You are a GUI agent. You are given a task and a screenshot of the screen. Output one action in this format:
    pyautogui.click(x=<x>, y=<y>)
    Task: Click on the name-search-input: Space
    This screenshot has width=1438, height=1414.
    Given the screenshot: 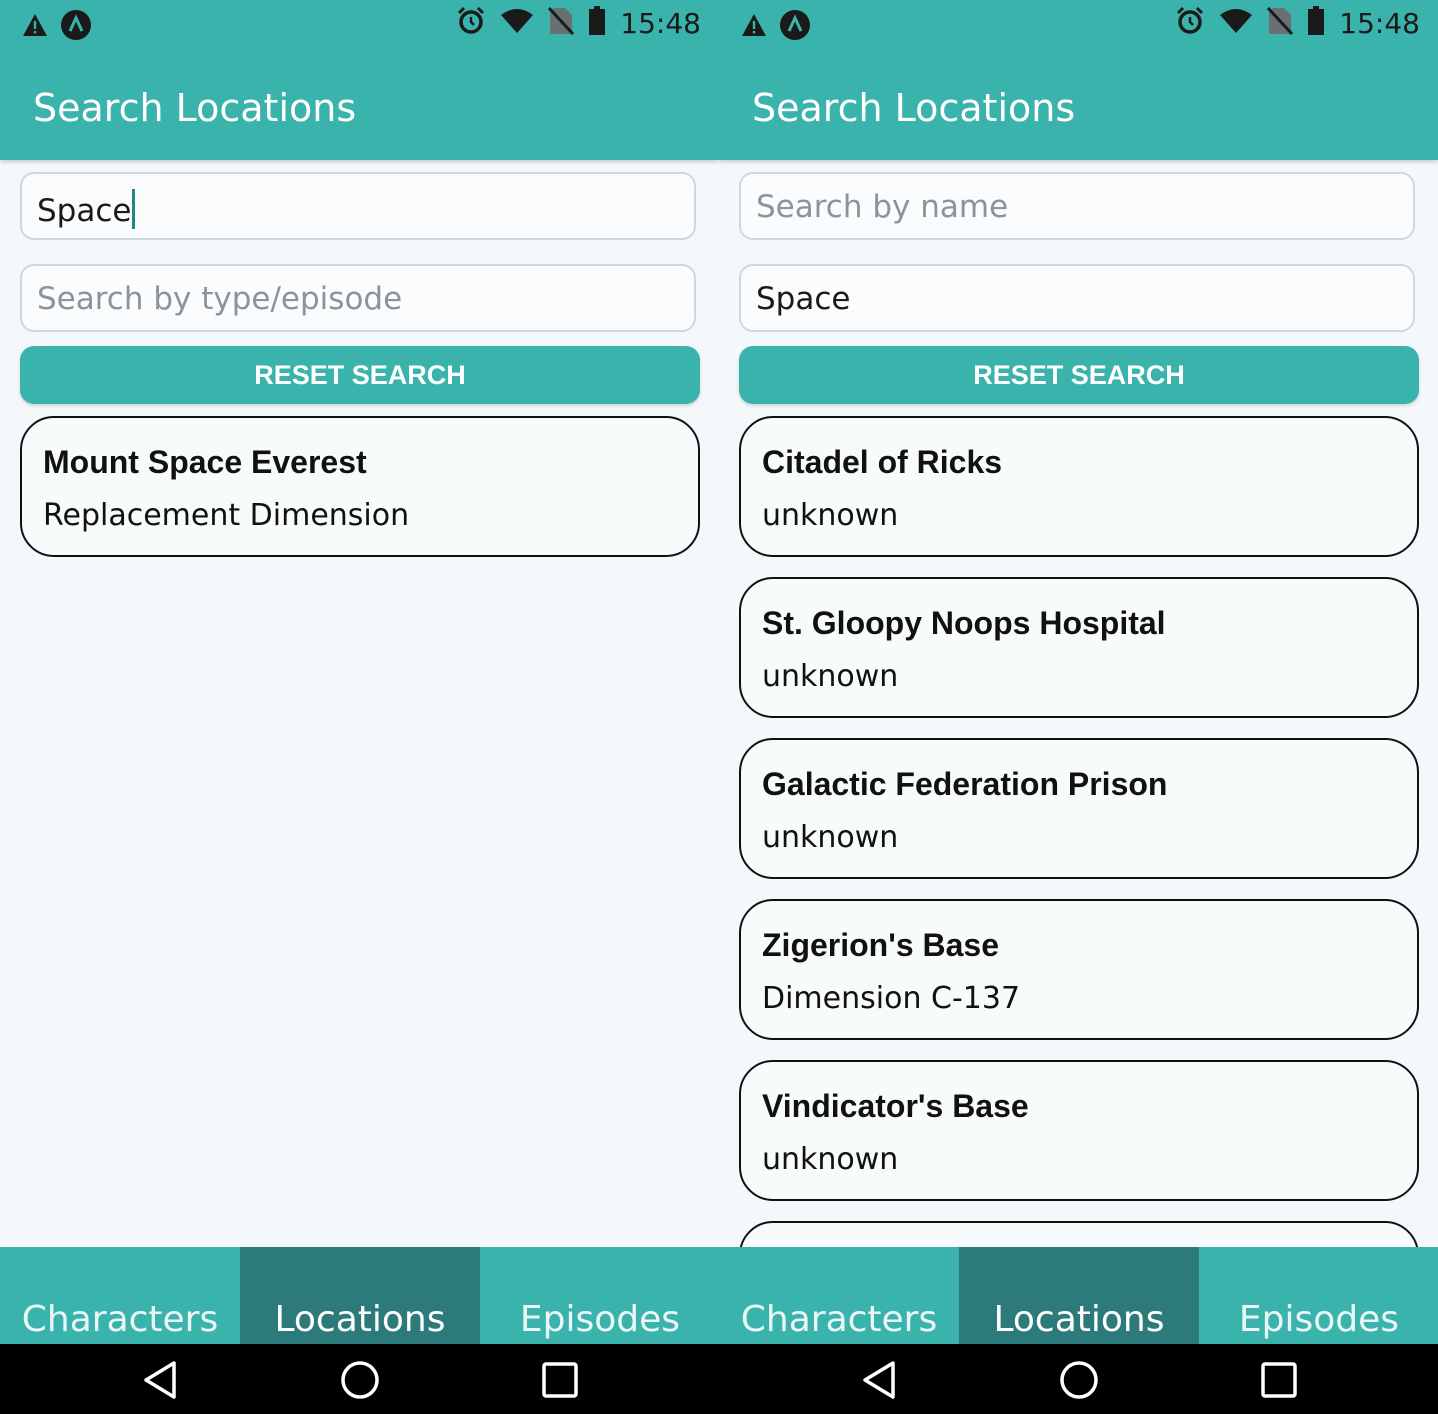 What is the action you would take?
    pyautogui.click(x=358, y=206)
    